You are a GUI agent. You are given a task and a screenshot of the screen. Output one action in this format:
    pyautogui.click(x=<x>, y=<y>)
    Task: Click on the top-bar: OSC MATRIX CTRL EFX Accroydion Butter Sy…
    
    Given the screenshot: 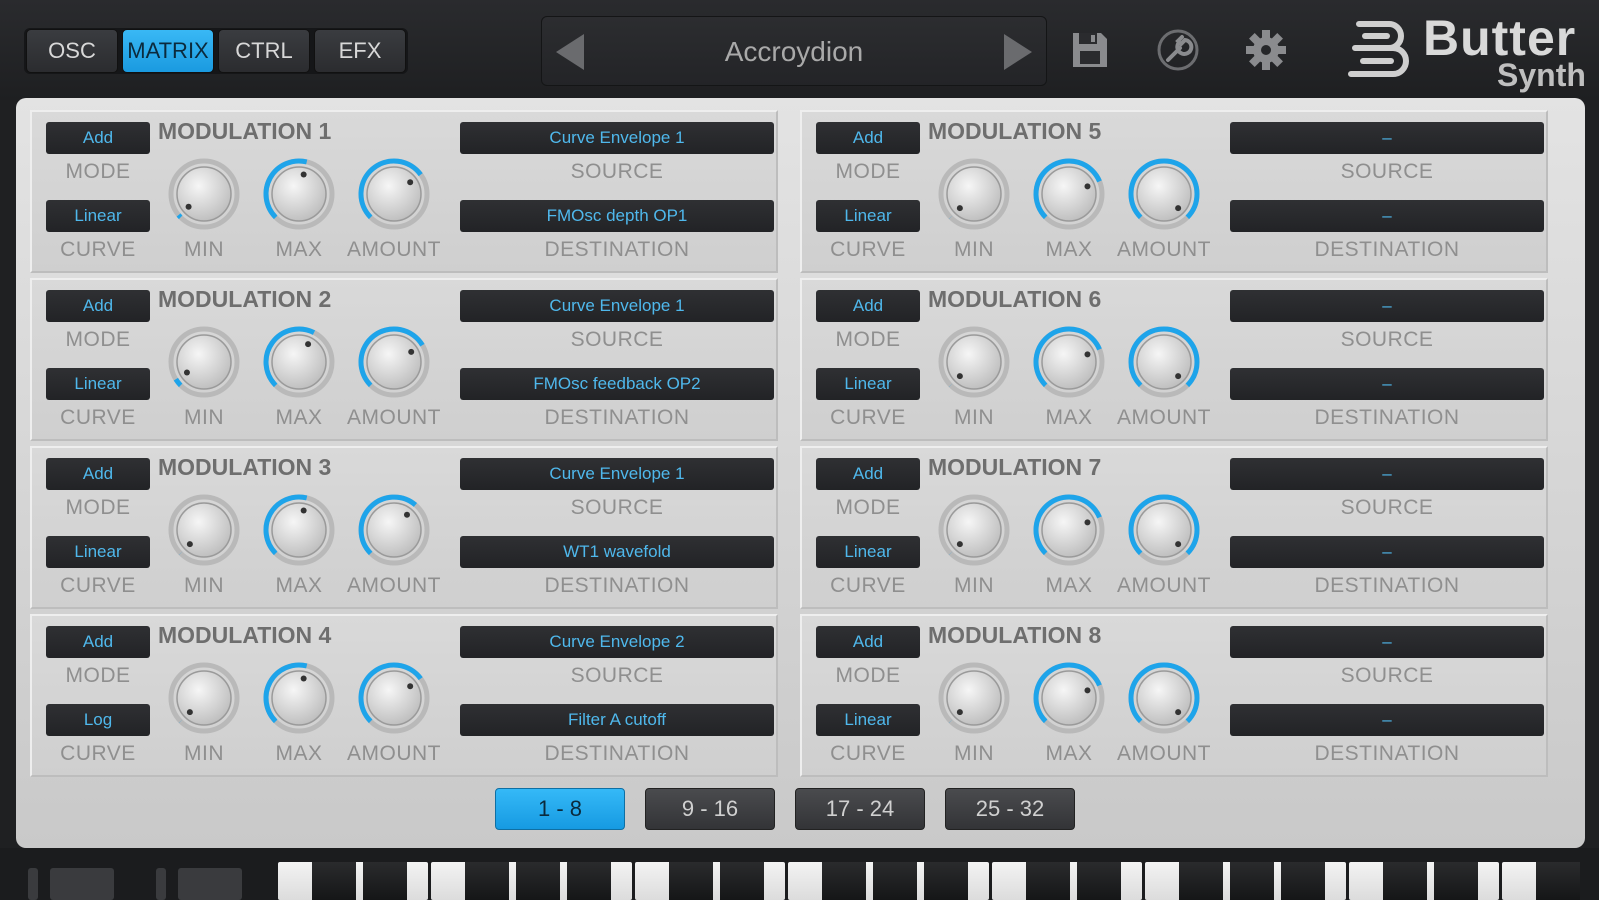 What is the action you would take?
    pyautogui.click(x=799, y=50)
    